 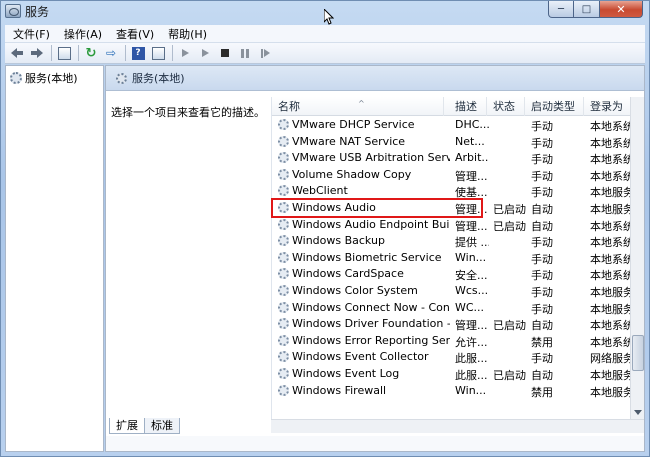 I want to click on service-row: VMware NAT Service Net... 手动 本地系统, so click(x=453, y=142).